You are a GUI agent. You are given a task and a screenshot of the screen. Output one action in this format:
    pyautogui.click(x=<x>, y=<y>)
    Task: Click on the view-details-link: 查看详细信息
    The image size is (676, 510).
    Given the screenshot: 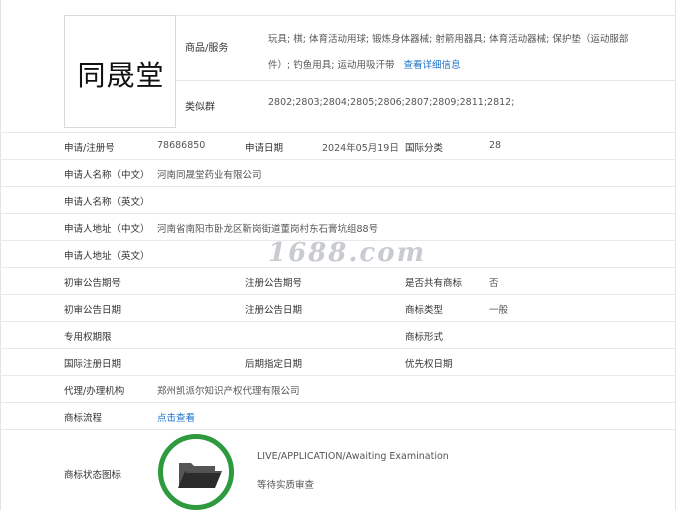 What is the action you would take?
    pyautogui.click(x=432, y=65)
    